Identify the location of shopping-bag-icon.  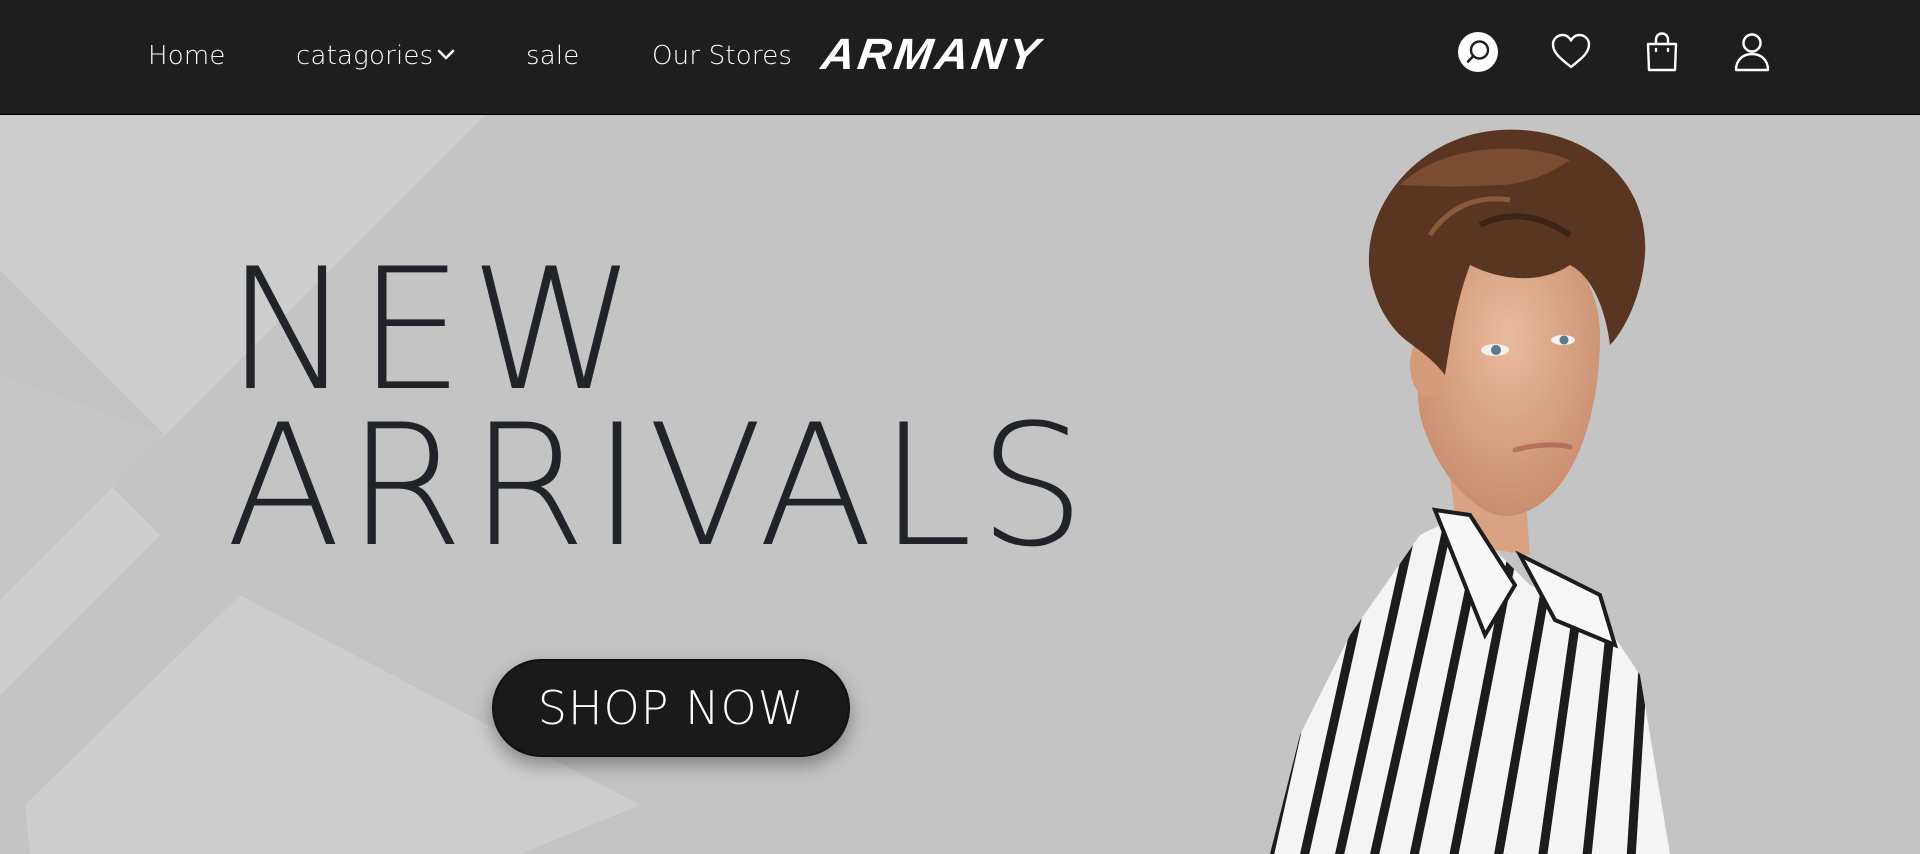
(1662, 52).